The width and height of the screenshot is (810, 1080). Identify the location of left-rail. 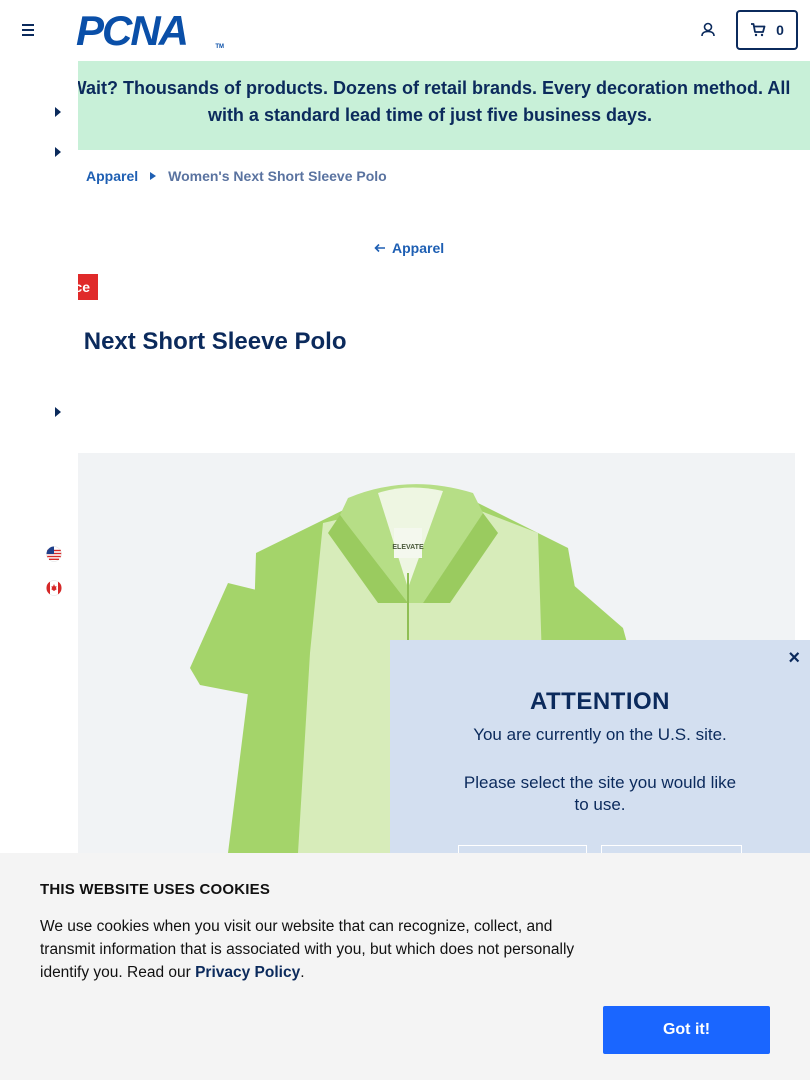
(39, 457).